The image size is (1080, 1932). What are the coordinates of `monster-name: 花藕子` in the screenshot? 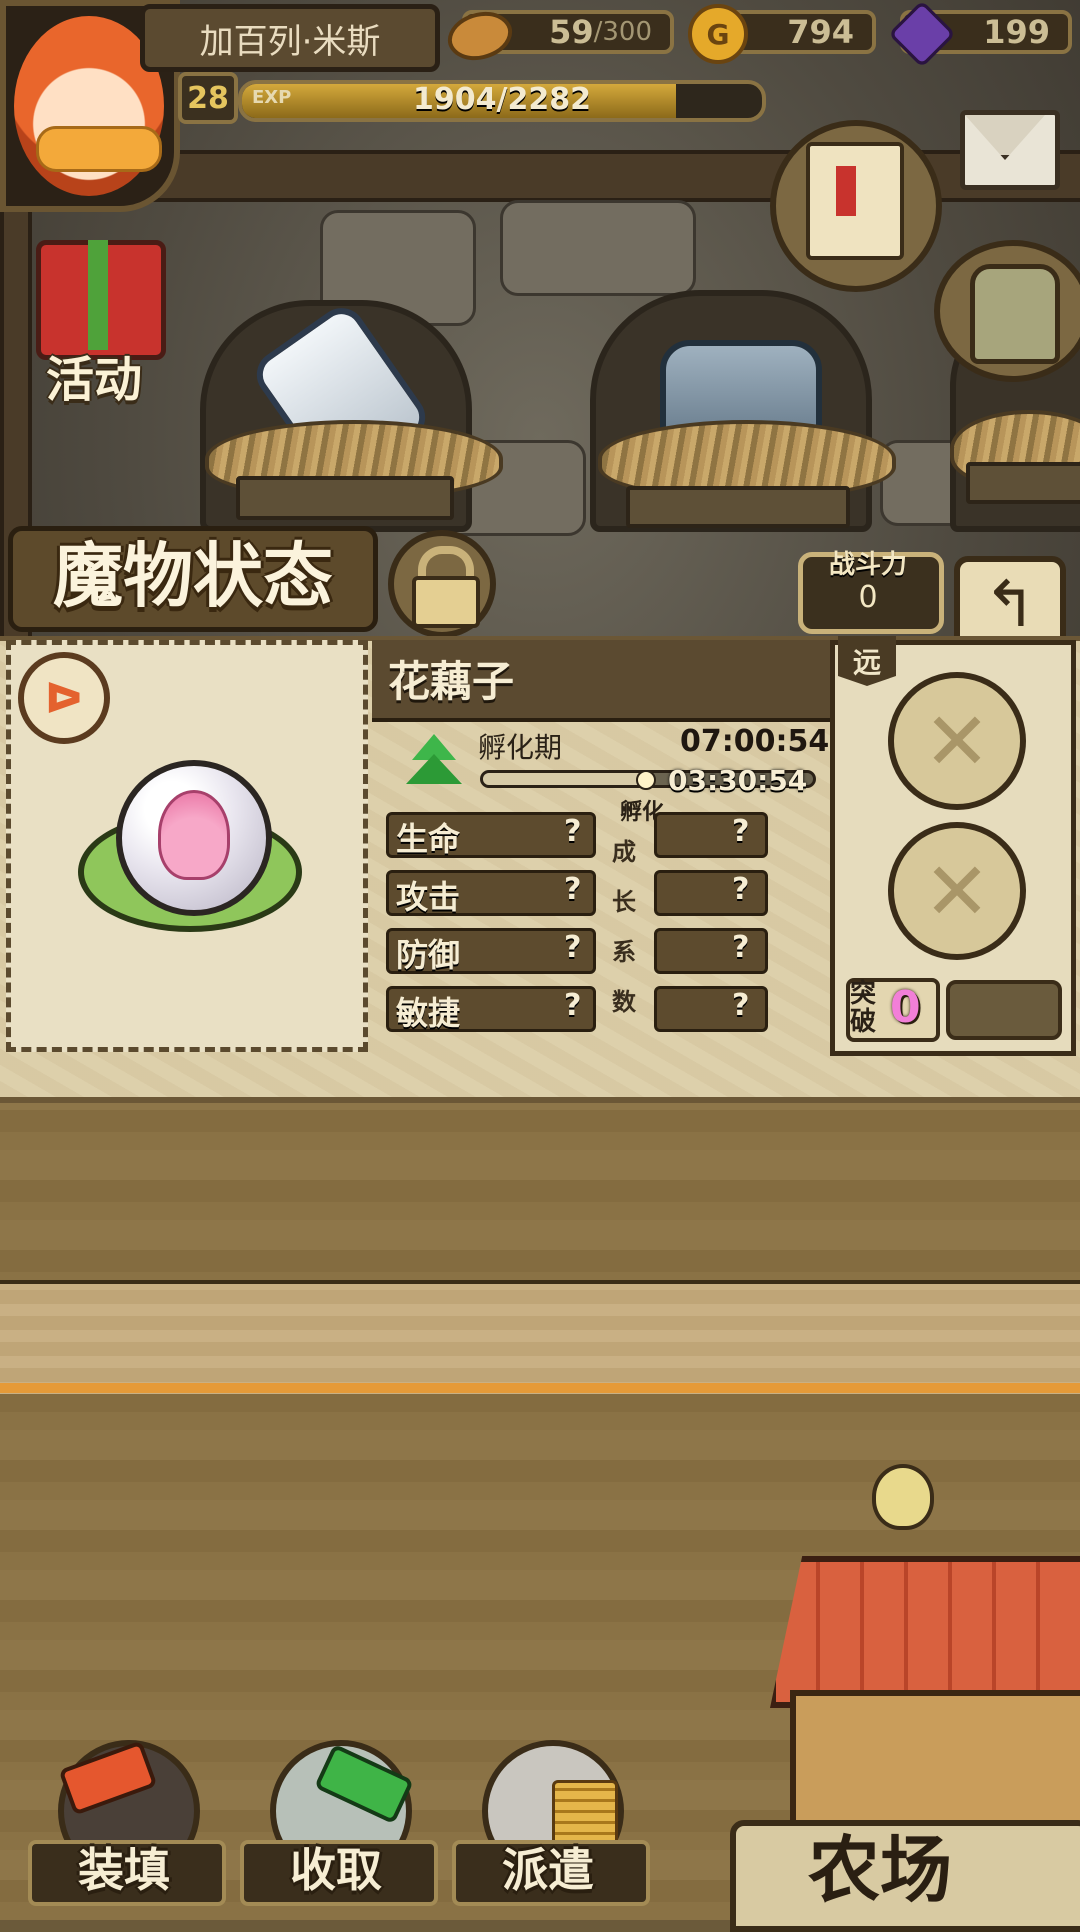 It's located at (451, 681).